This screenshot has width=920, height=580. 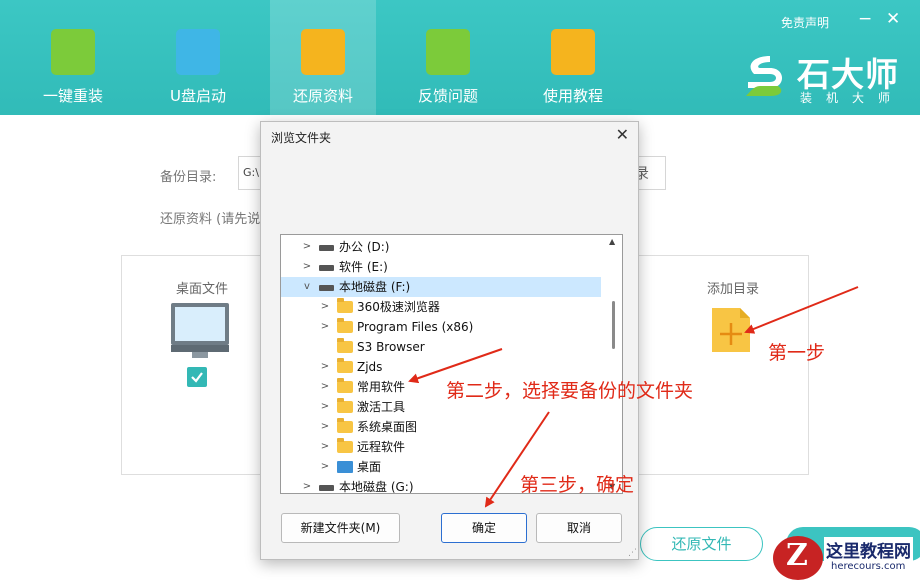 I want to click on step3-annotation: 第三步，确定, so click(x=577, y=485).